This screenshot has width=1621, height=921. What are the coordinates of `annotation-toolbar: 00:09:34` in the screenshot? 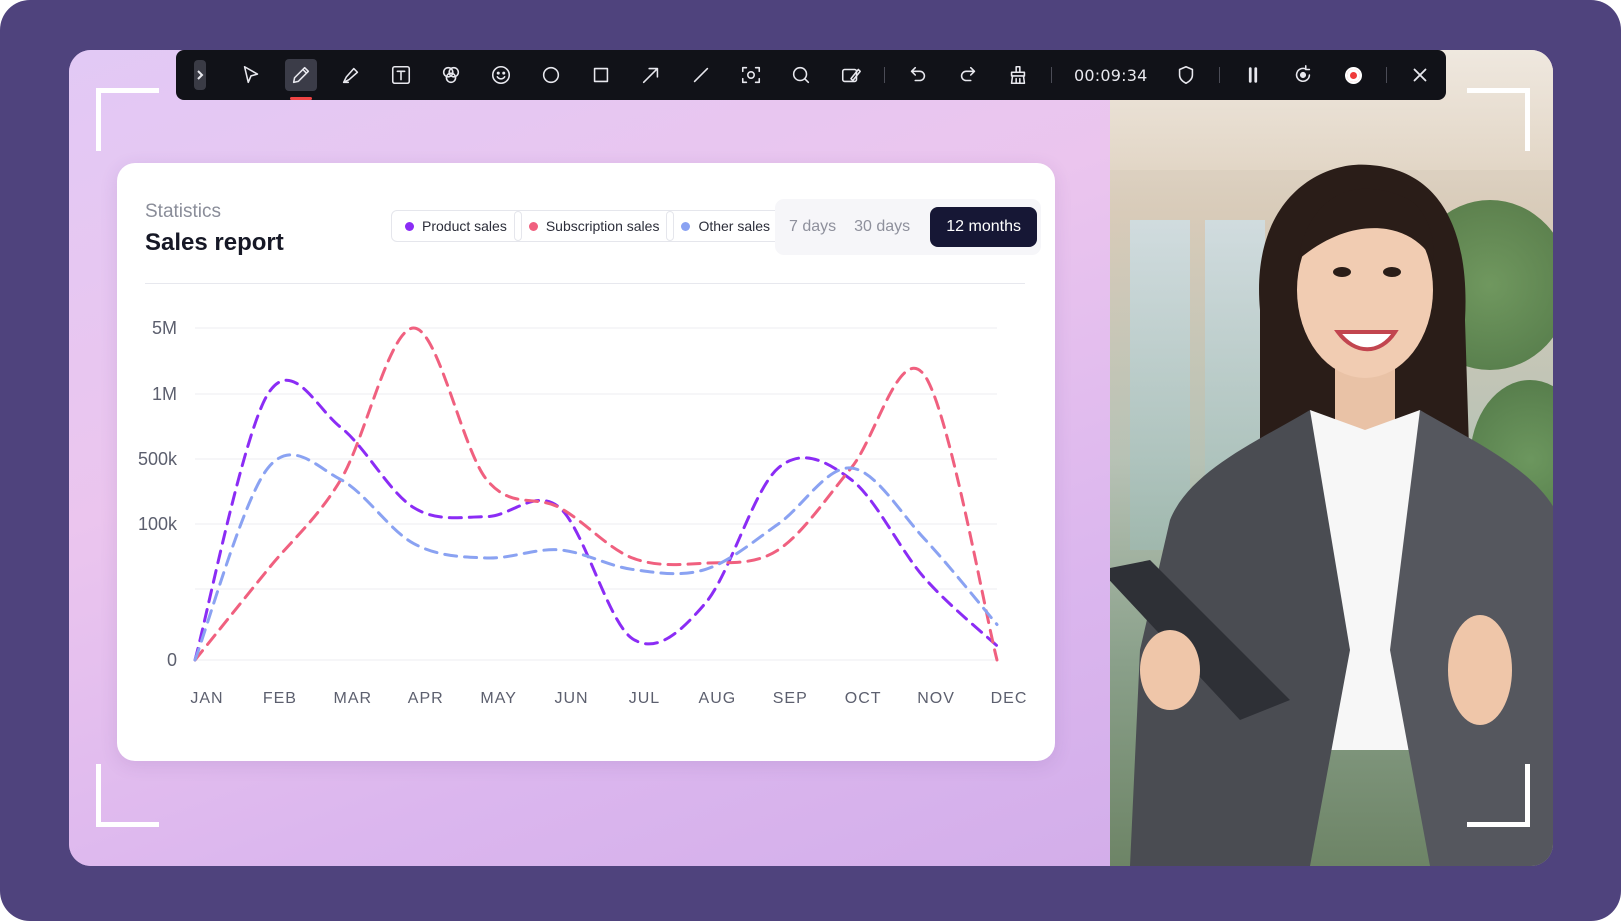 It's located at (811, 75).